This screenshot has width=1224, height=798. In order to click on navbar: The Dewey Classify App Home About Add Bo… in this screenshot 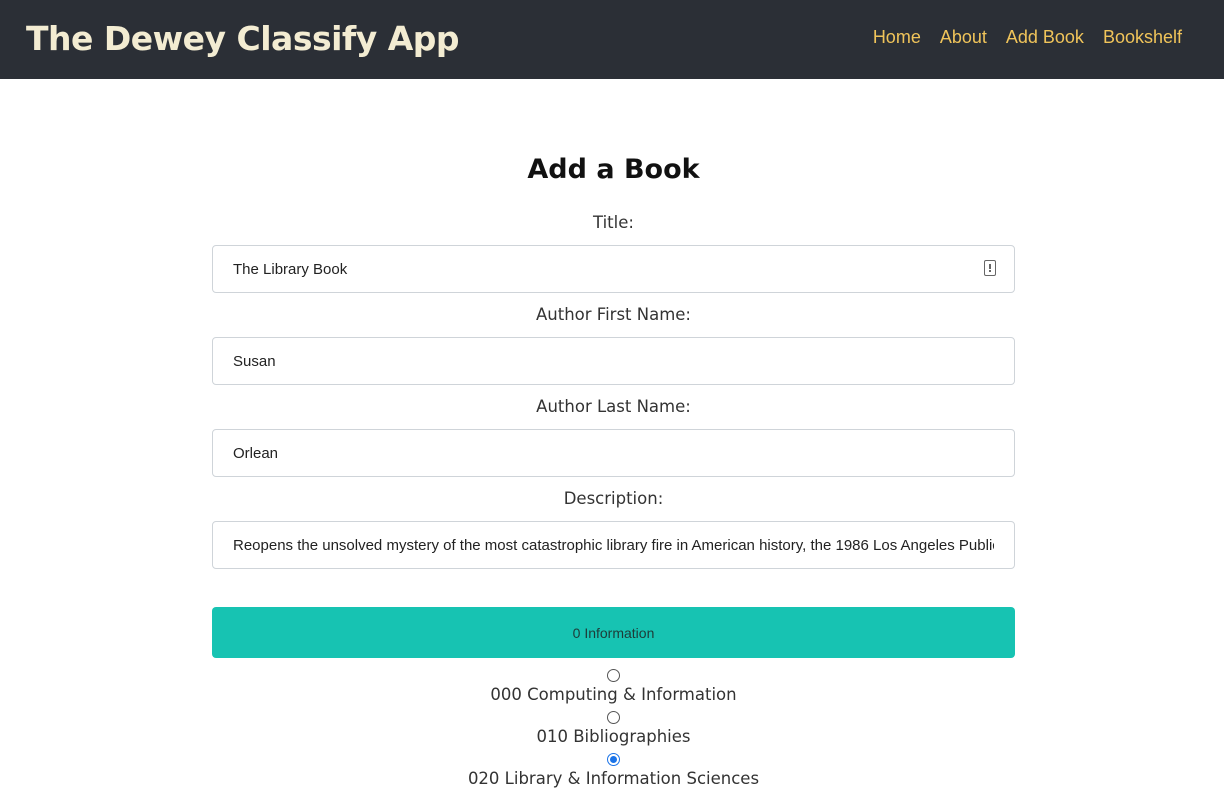, I will do `click(612, 39)`.